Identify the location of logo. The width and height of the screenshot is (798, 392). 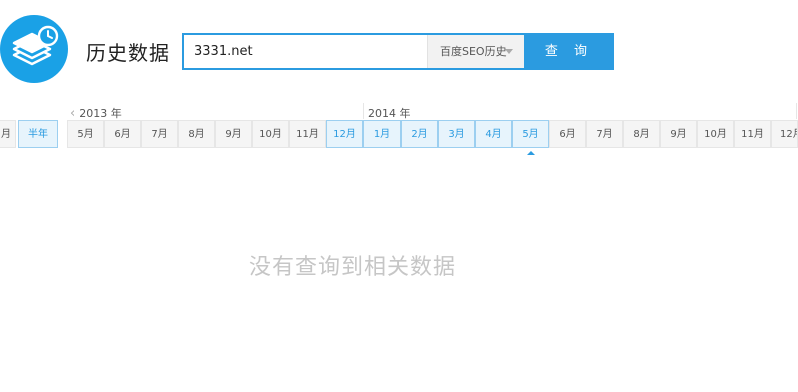
(34, 49).